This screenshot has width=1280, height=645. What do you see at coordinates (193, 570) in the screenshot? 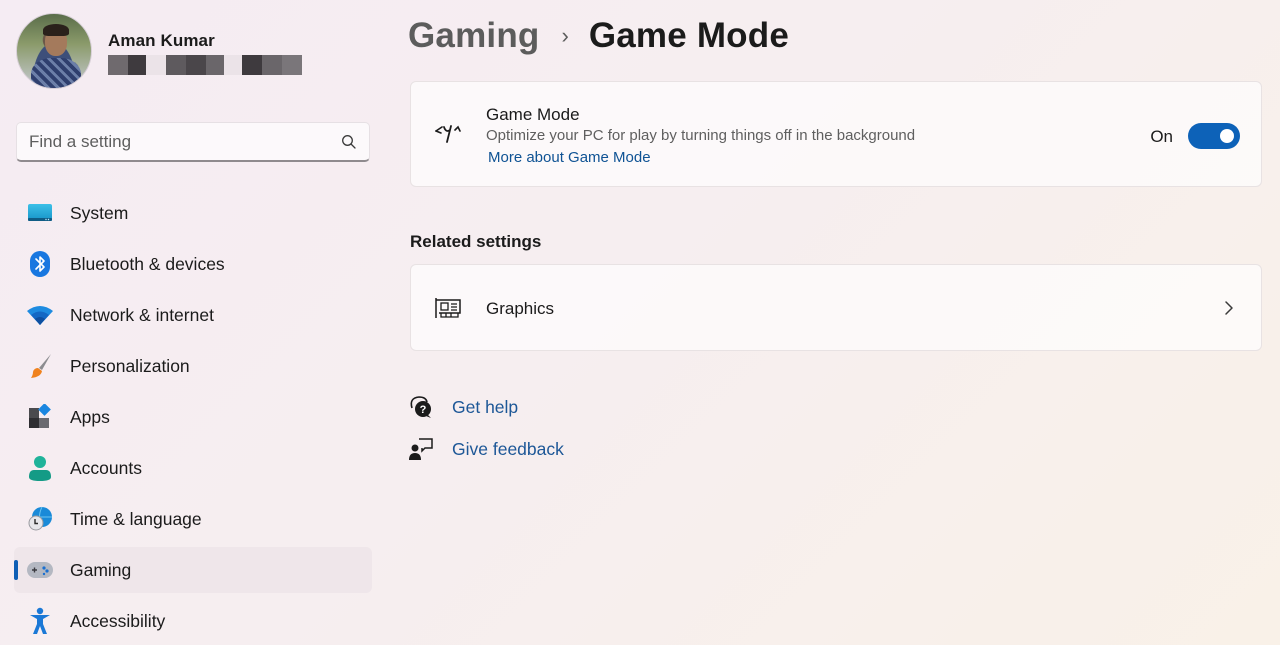
I see `sidebar-item-gaming: Gaming` at bounding box center [193, 570].